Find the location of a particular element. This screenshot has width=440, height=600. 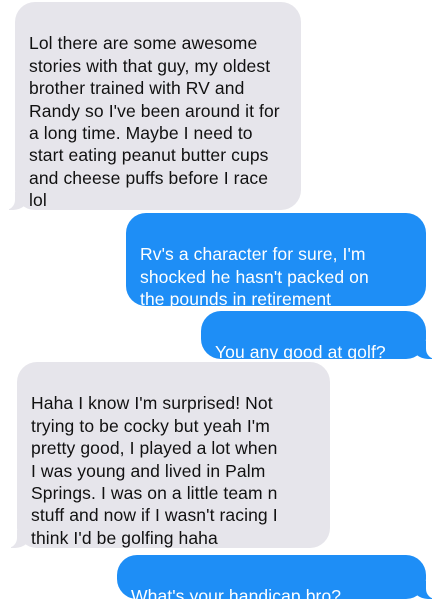

message-text: What's your handicap bro? is located at coordinates (236, 593).